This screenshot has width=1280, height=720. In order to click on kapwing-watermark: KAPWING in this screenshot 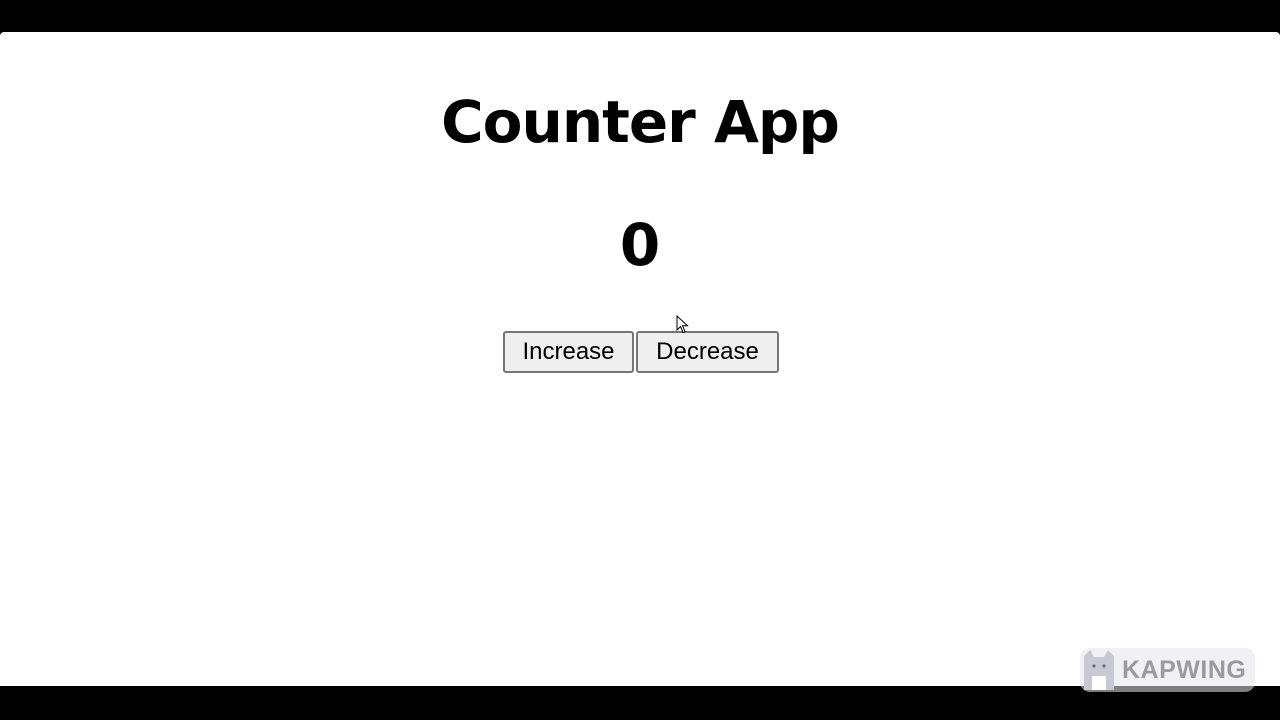, I will do `click(1167, 670)`.